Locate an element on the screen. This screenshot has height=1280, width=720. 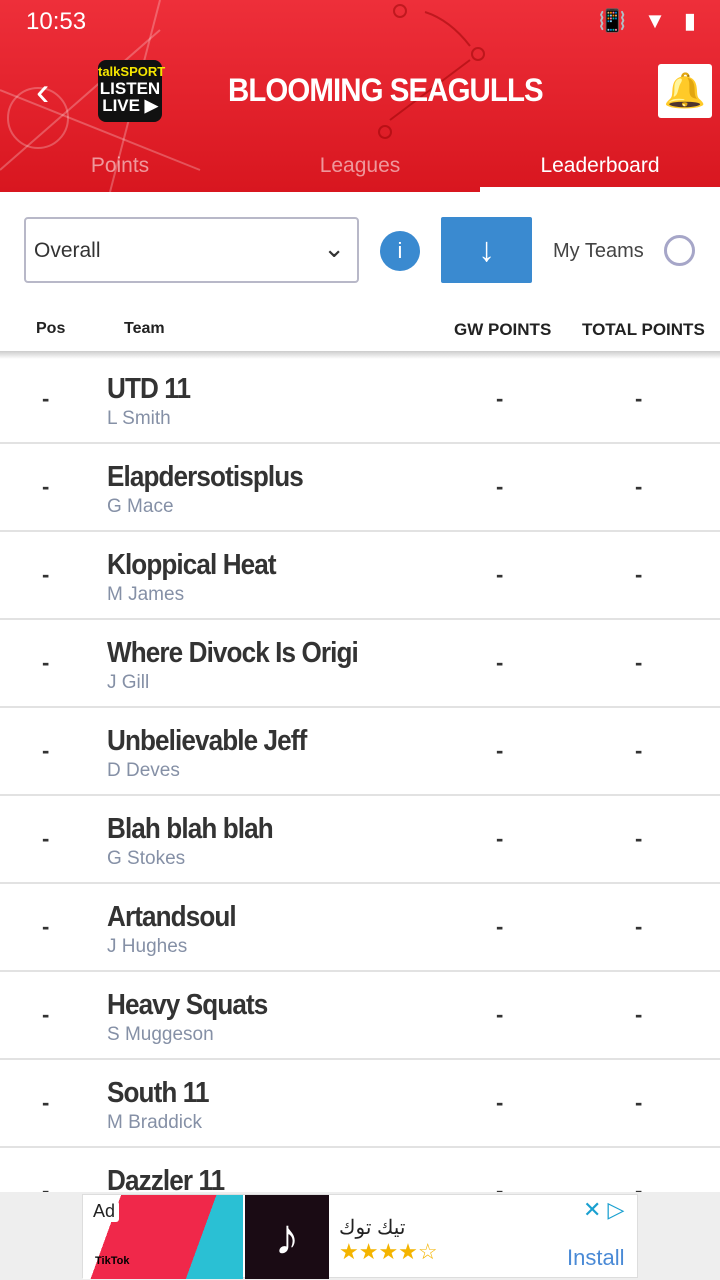
team-owner: J Gill is located at coordinates (128, 682).